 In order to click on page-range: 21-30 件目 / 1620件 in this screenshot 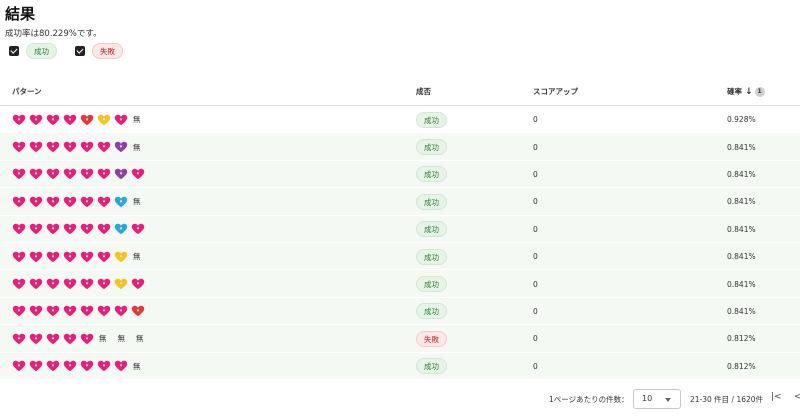, I will do `click(727, 399)`.